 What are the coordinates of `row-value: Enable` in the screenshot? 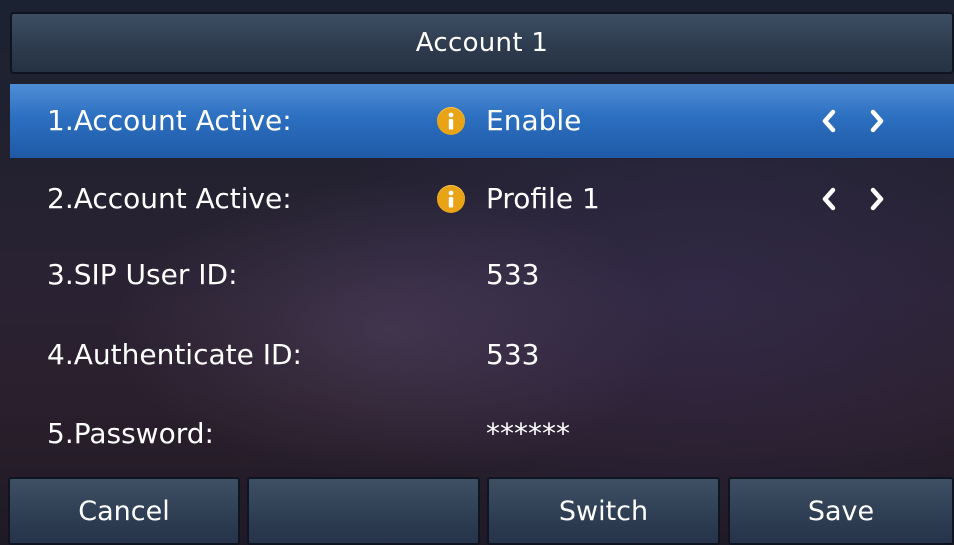 It's located at (534, 120).